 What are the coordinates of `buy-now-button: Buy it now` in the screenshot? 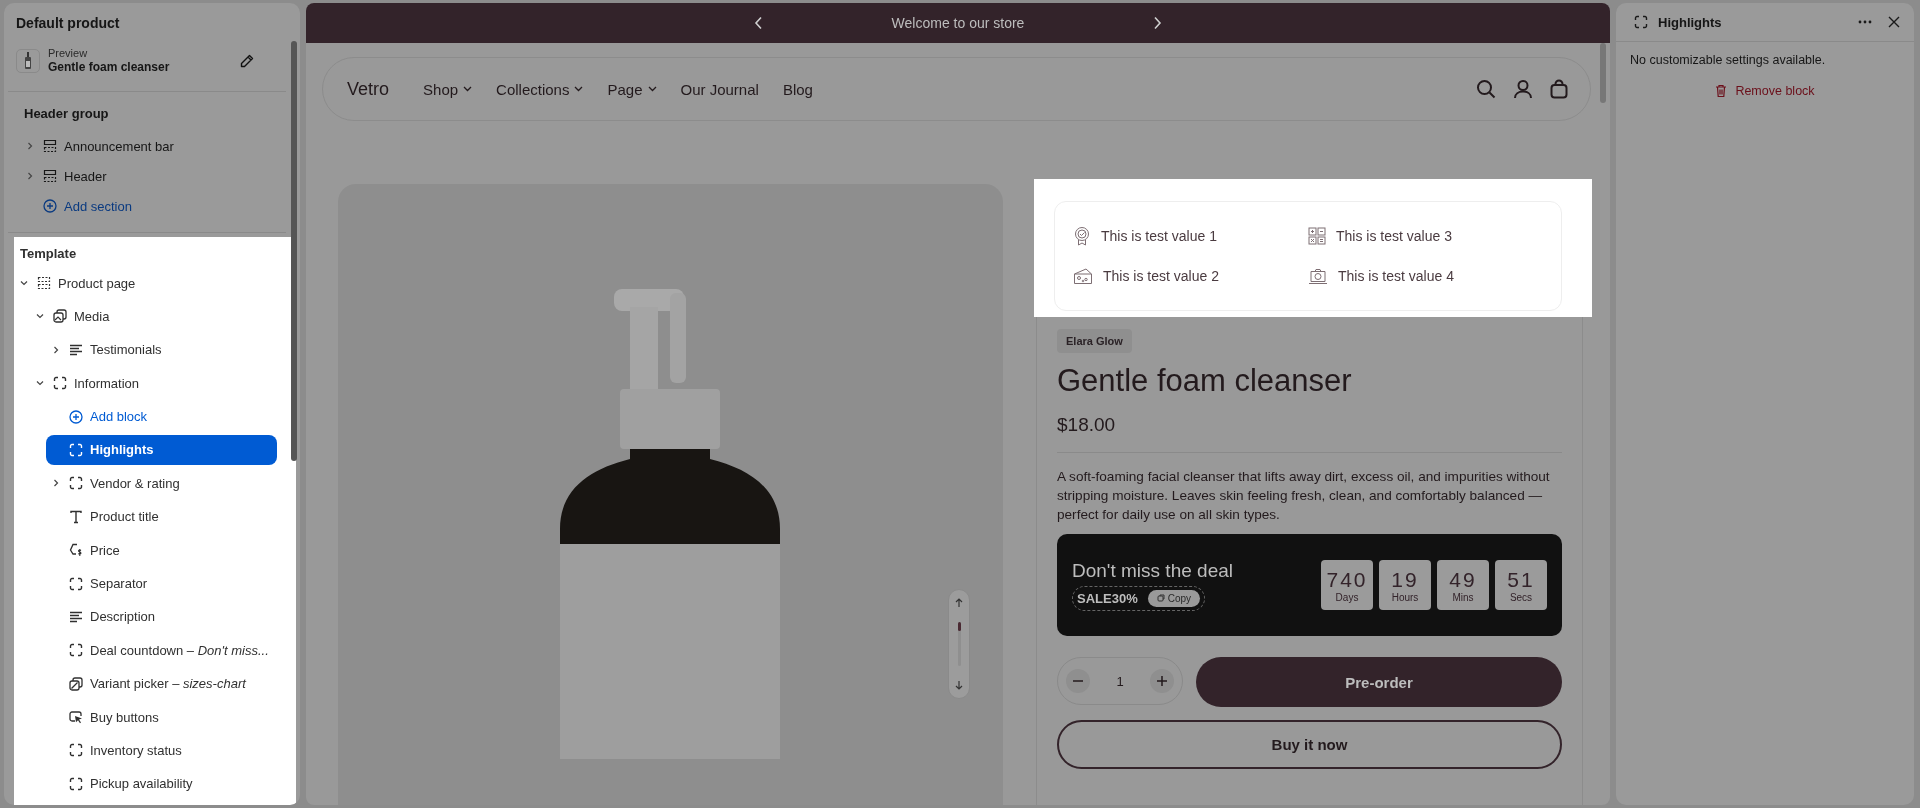 It's located at (1309, 744).